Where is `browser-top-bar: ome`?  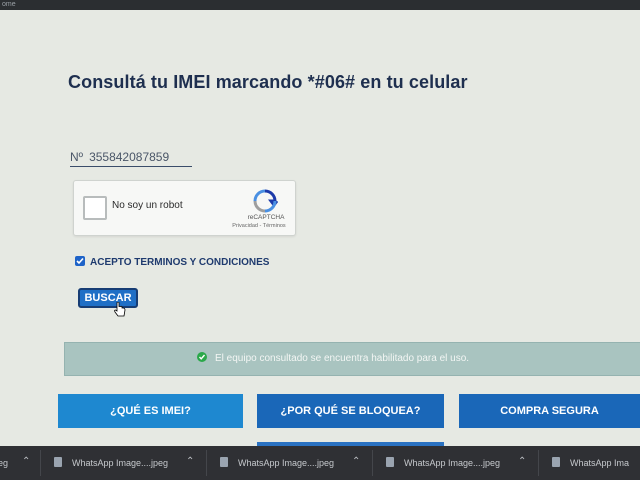 browser-top-bar: ome is located at coordinates (320, 5).